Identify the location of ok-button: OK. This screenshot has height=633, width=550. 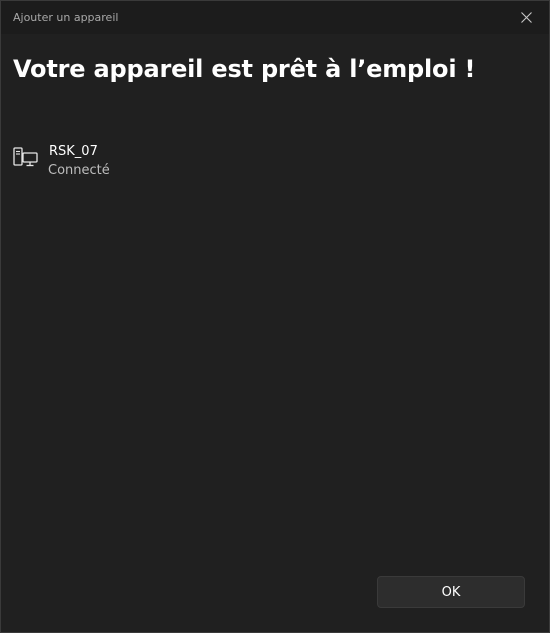
(451, 592).